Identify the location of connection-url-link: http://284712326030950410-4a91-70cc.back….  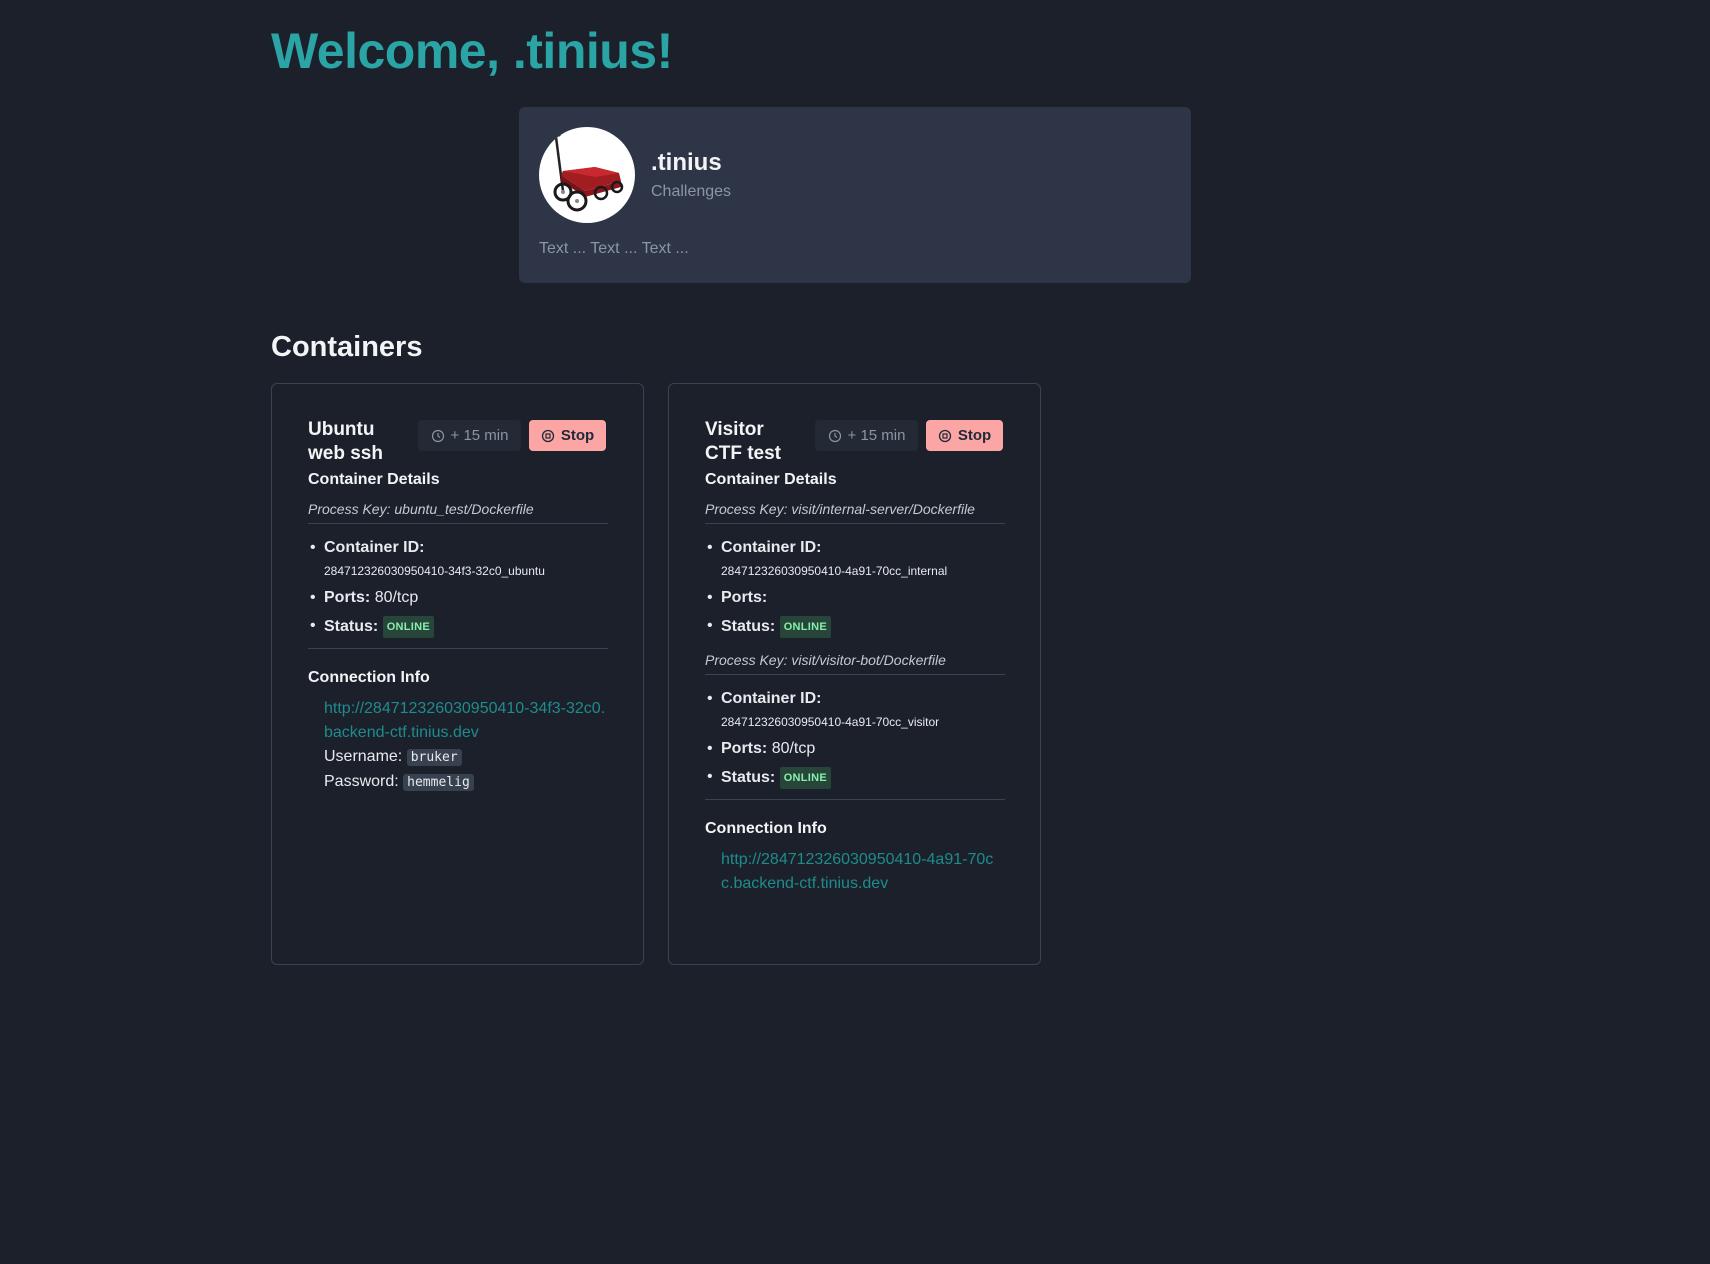
(863, 872).